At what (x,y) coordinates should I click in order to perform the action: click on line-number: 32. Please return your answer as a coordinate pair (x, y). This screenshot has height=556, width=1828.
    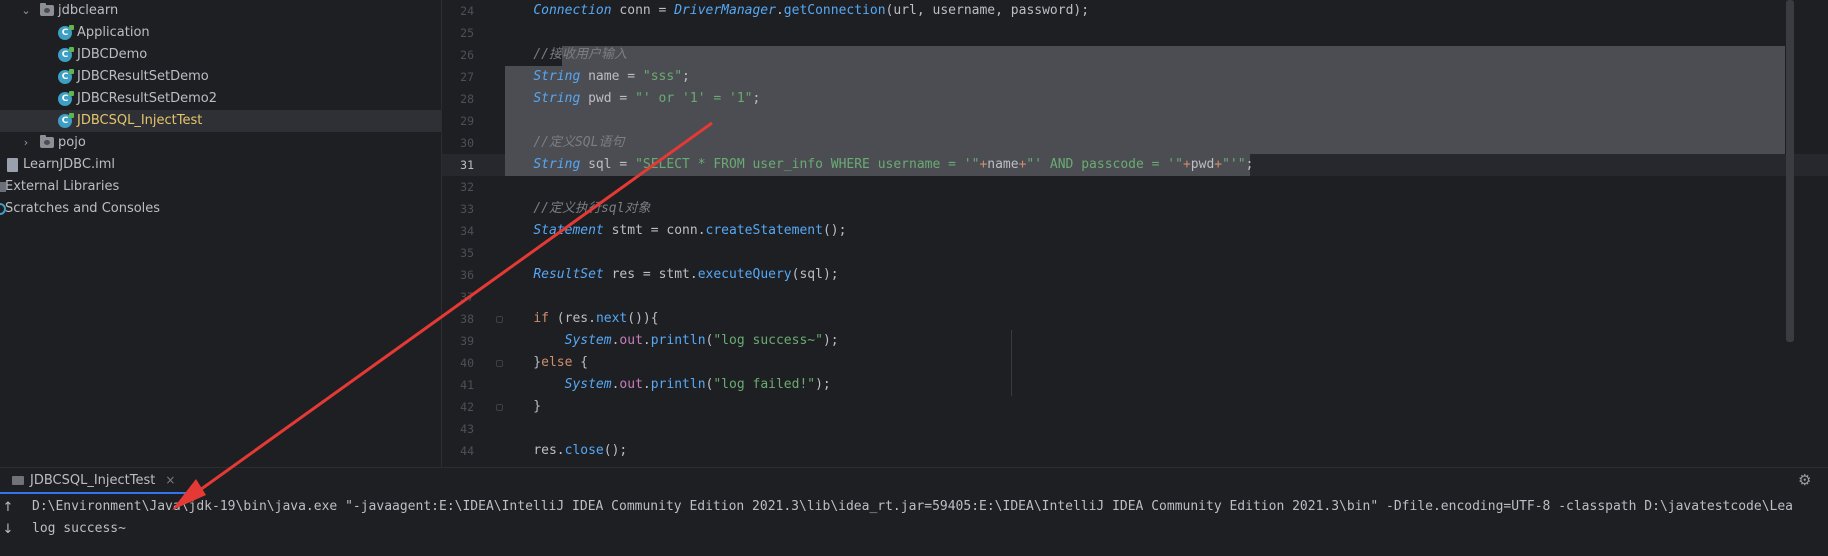
    Looking at the image, I should click on (467, 187).